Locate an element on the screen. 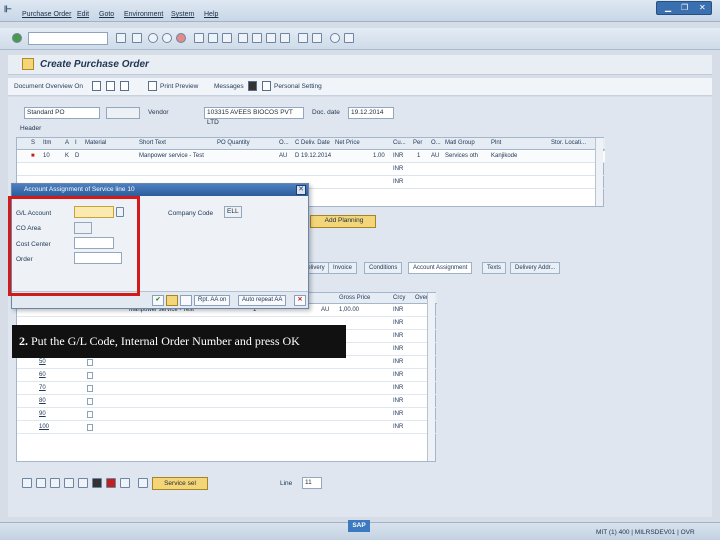  cancel-icon is located at coordinates (181, 38).